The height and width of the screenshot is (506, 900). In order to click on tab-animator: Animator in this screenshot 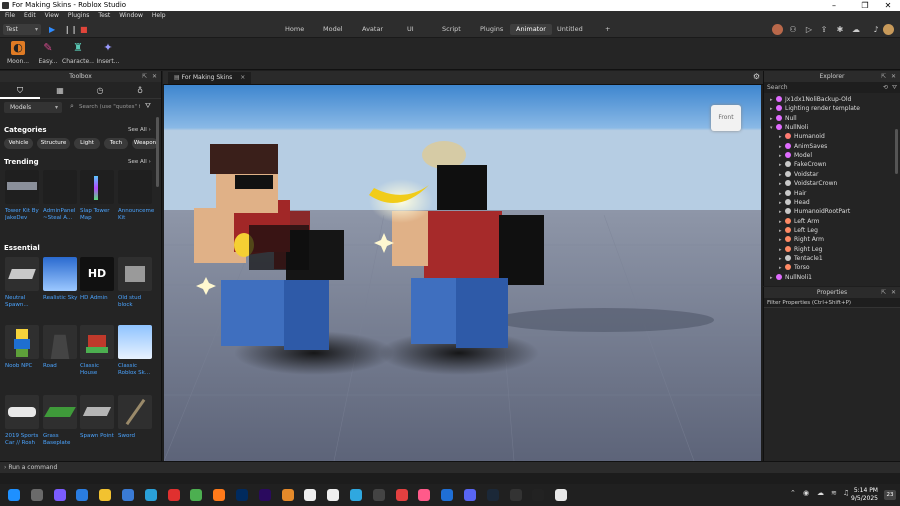, I will do `click(531, 29)`.